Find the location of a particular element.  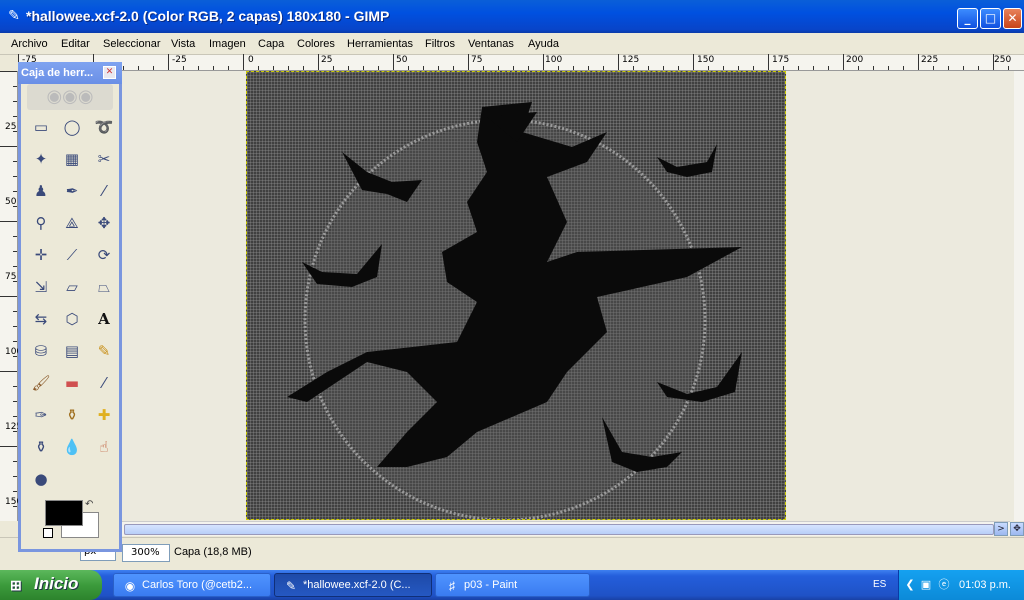

blur-icon: 💧 is located at coordinates (72, 447).